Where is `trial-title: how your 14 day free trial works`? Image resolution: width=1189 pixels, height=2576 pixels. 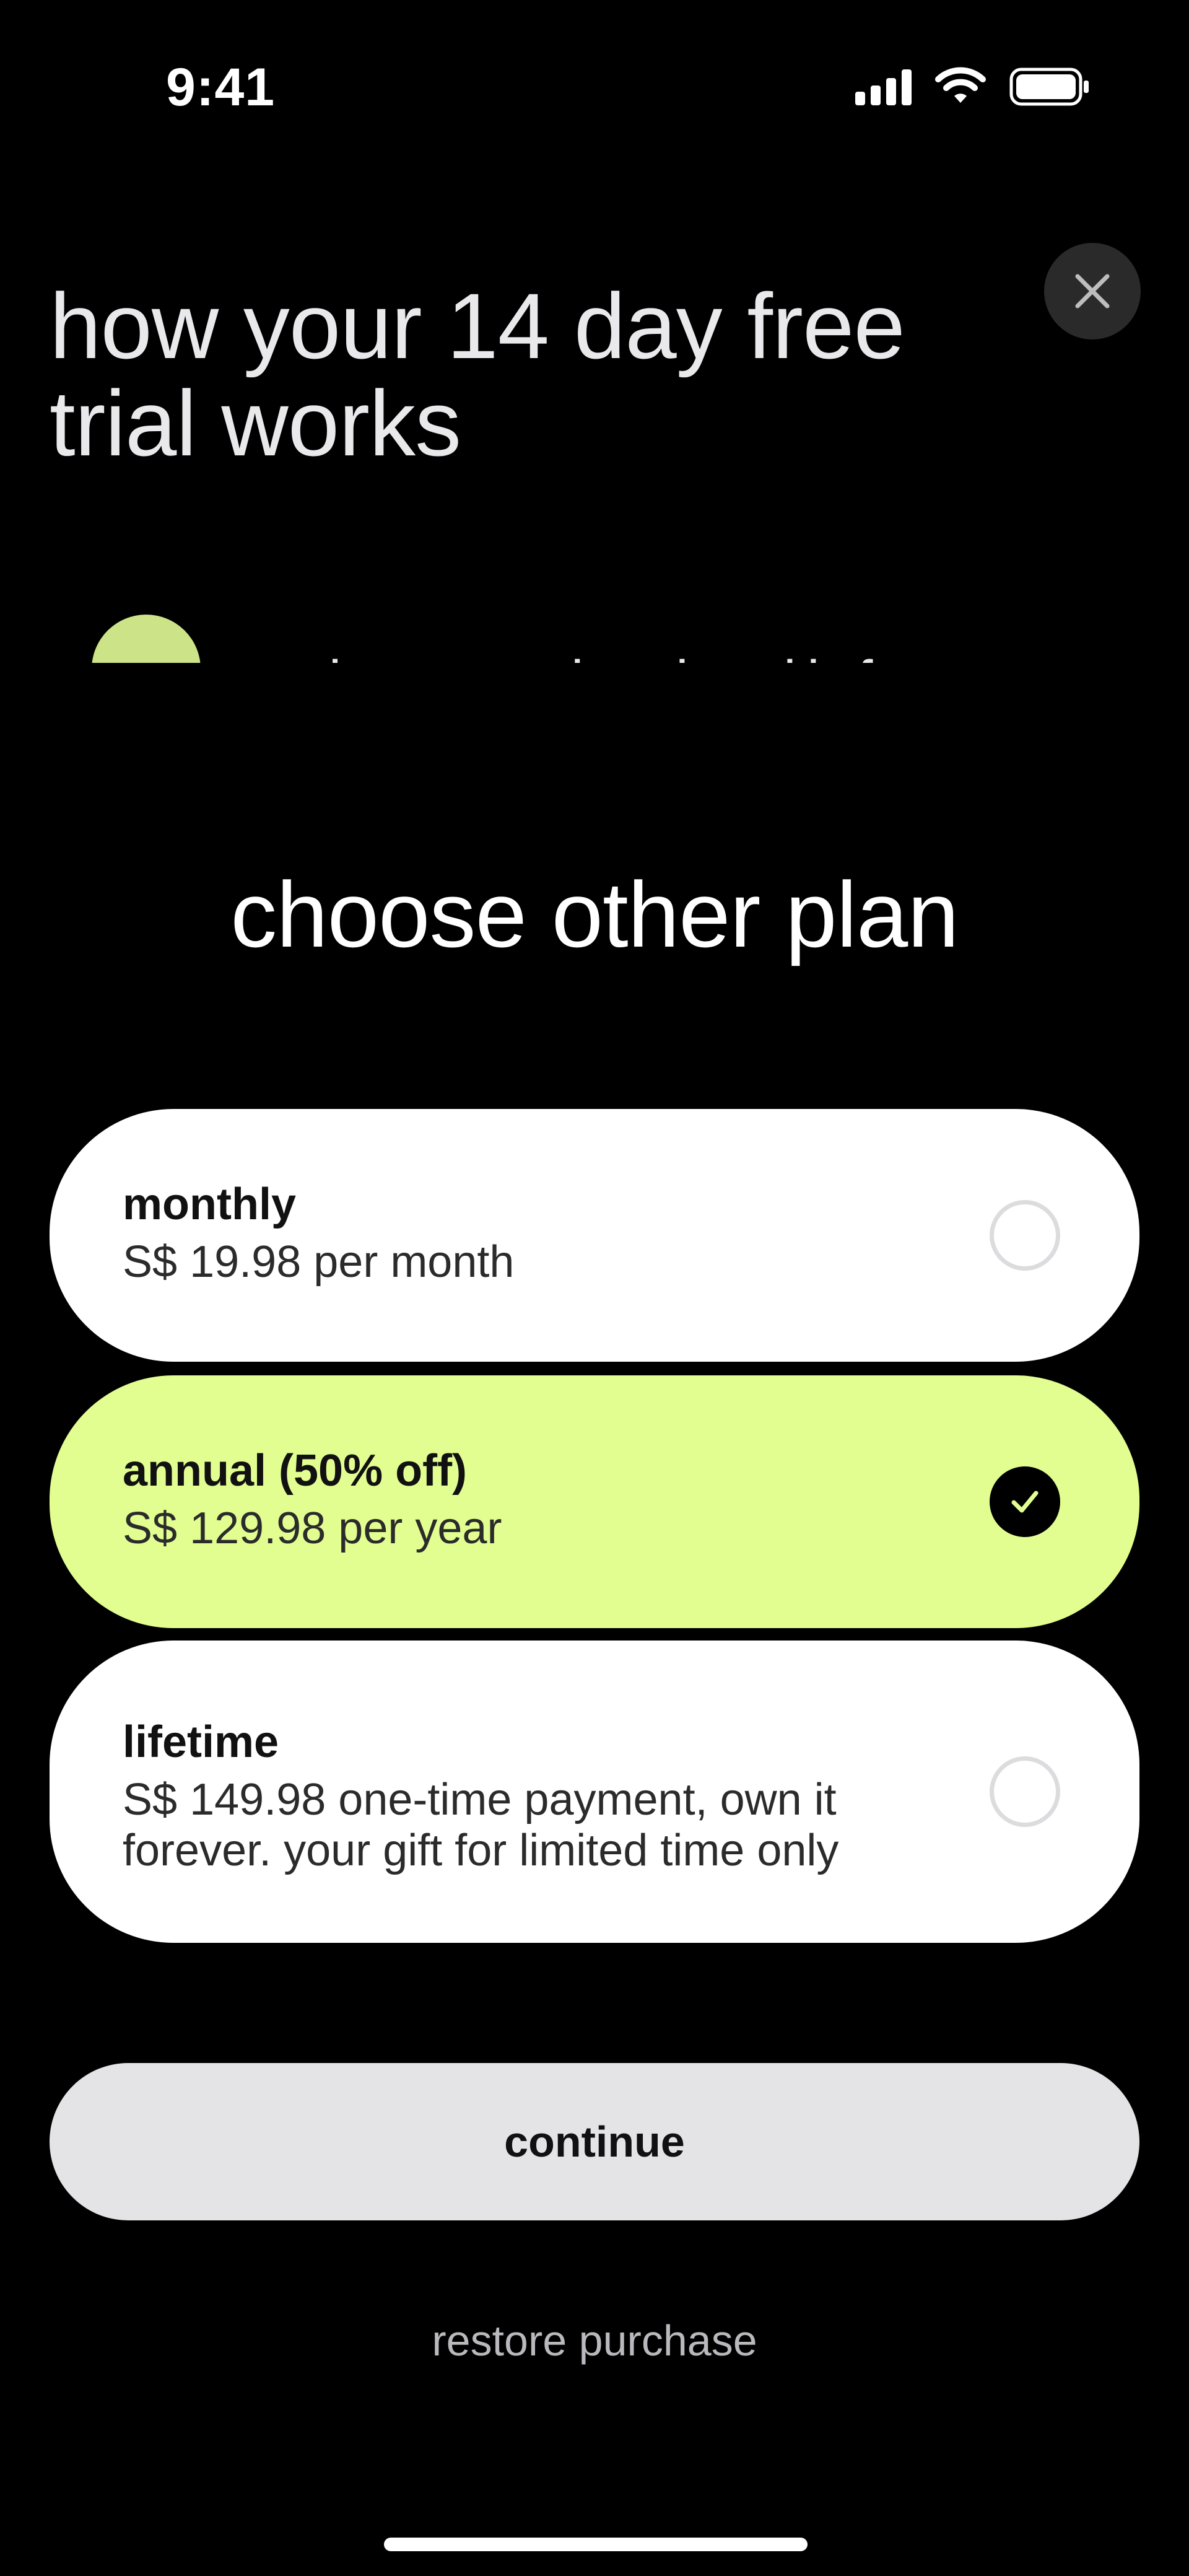
trial-title: how your 14 day free trial works is located at coordinates (477, 374).